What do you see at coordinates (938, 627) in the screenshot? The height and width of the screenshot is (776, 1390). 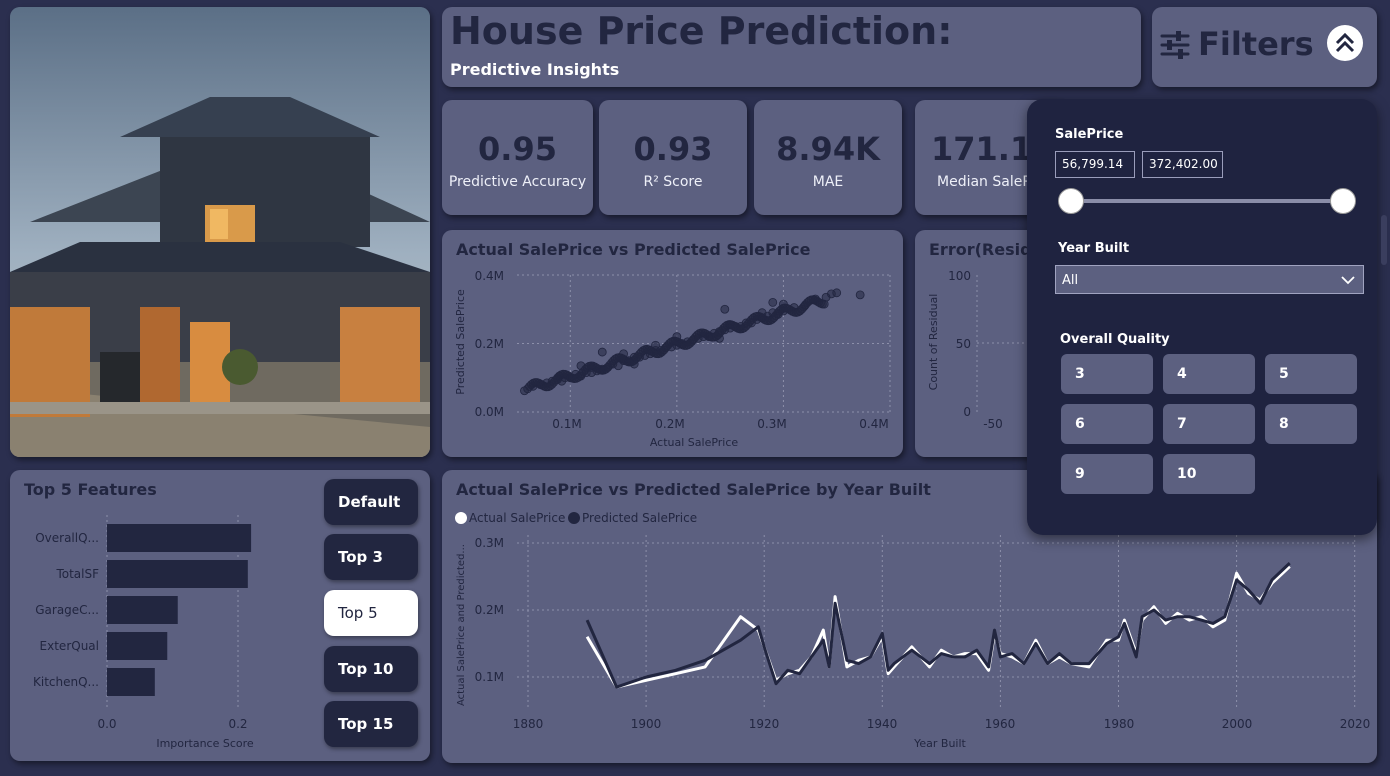 I see `actual-saleprice-line` at bounding box center [938, 627].